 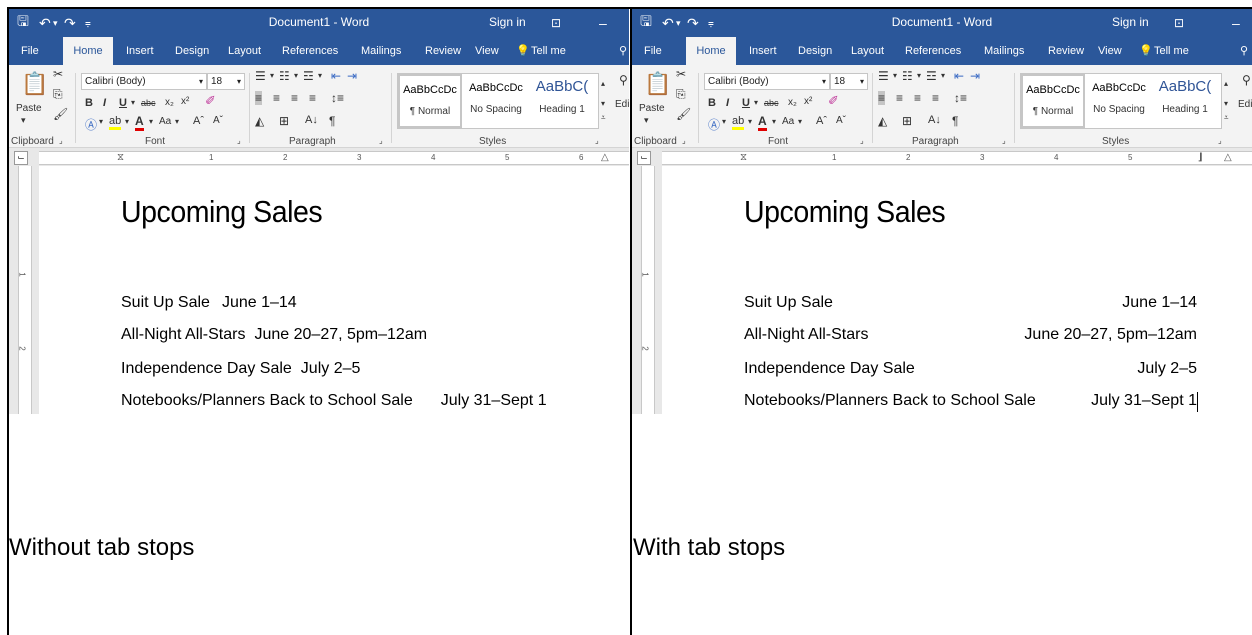 I want to click on right-tab-stop-icon: ⌋, so click(x=1200, y=157).